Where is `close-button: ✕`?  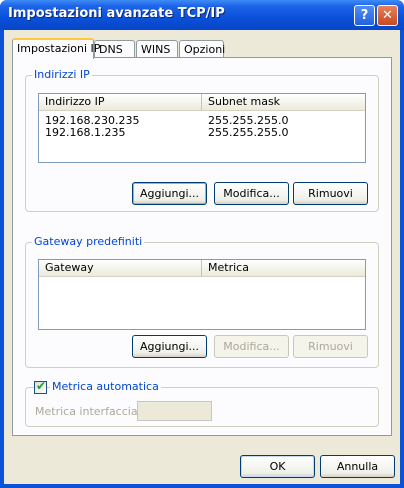 close-button: ✕ is located at coordinates (387, 15).